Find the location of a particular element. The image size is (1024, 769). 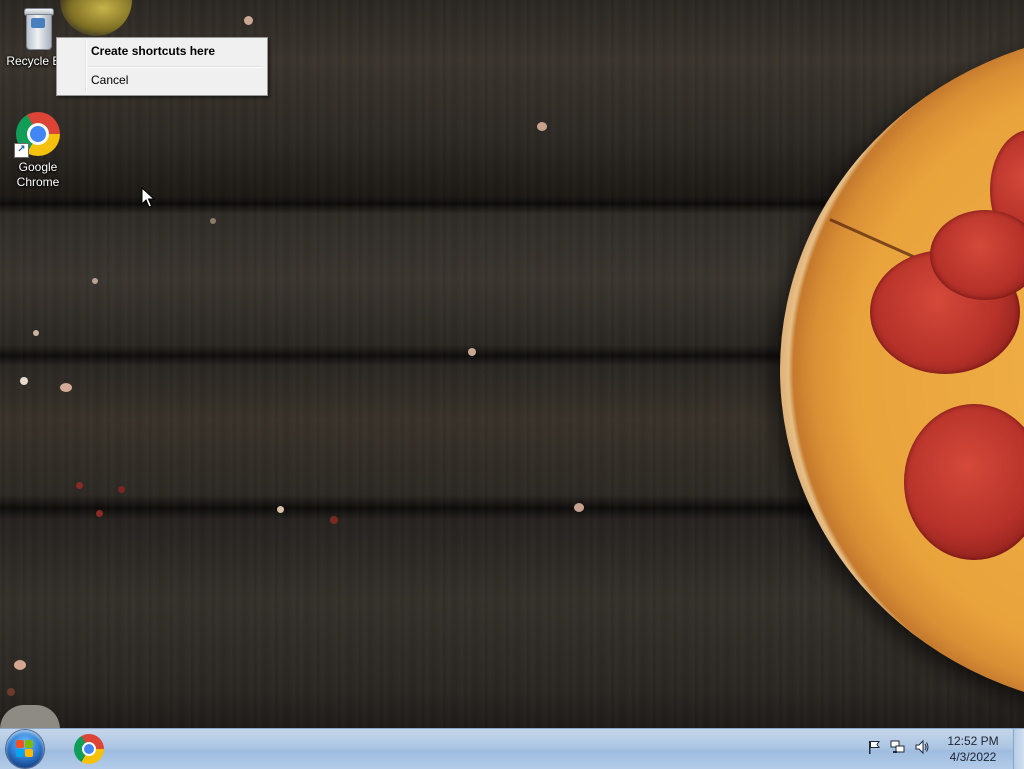

desktop-icon-google-chrome: ↗ Google Chrome is located at coordinates (38, 151).